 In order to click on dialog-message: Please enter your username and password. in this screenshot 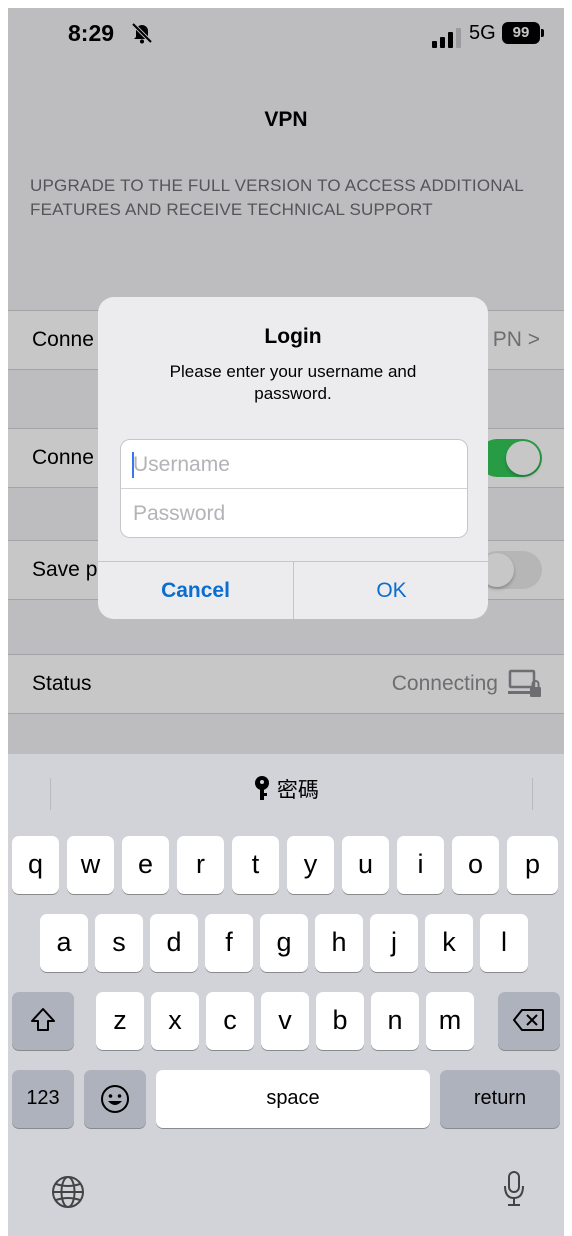, I will do `click(293, 382)`.